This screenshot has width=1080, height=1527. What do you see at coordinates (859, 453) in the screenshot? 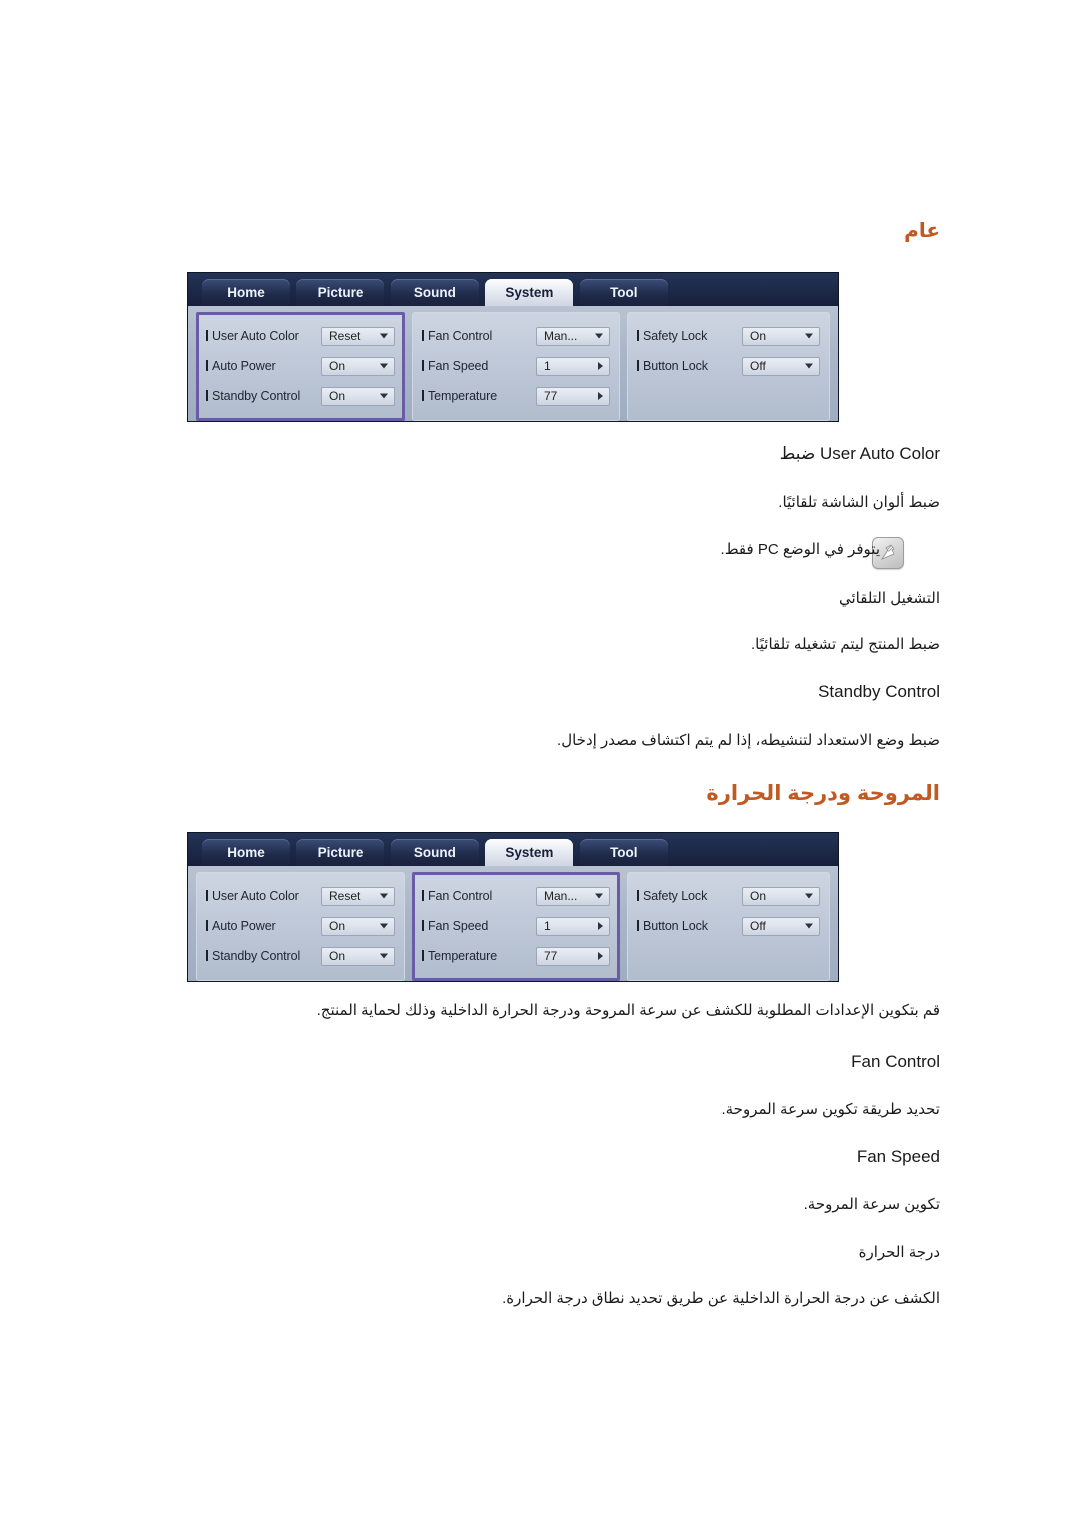
I see `general-item1-title: ضبط User Auto Color` at bounding box center [859, 453].